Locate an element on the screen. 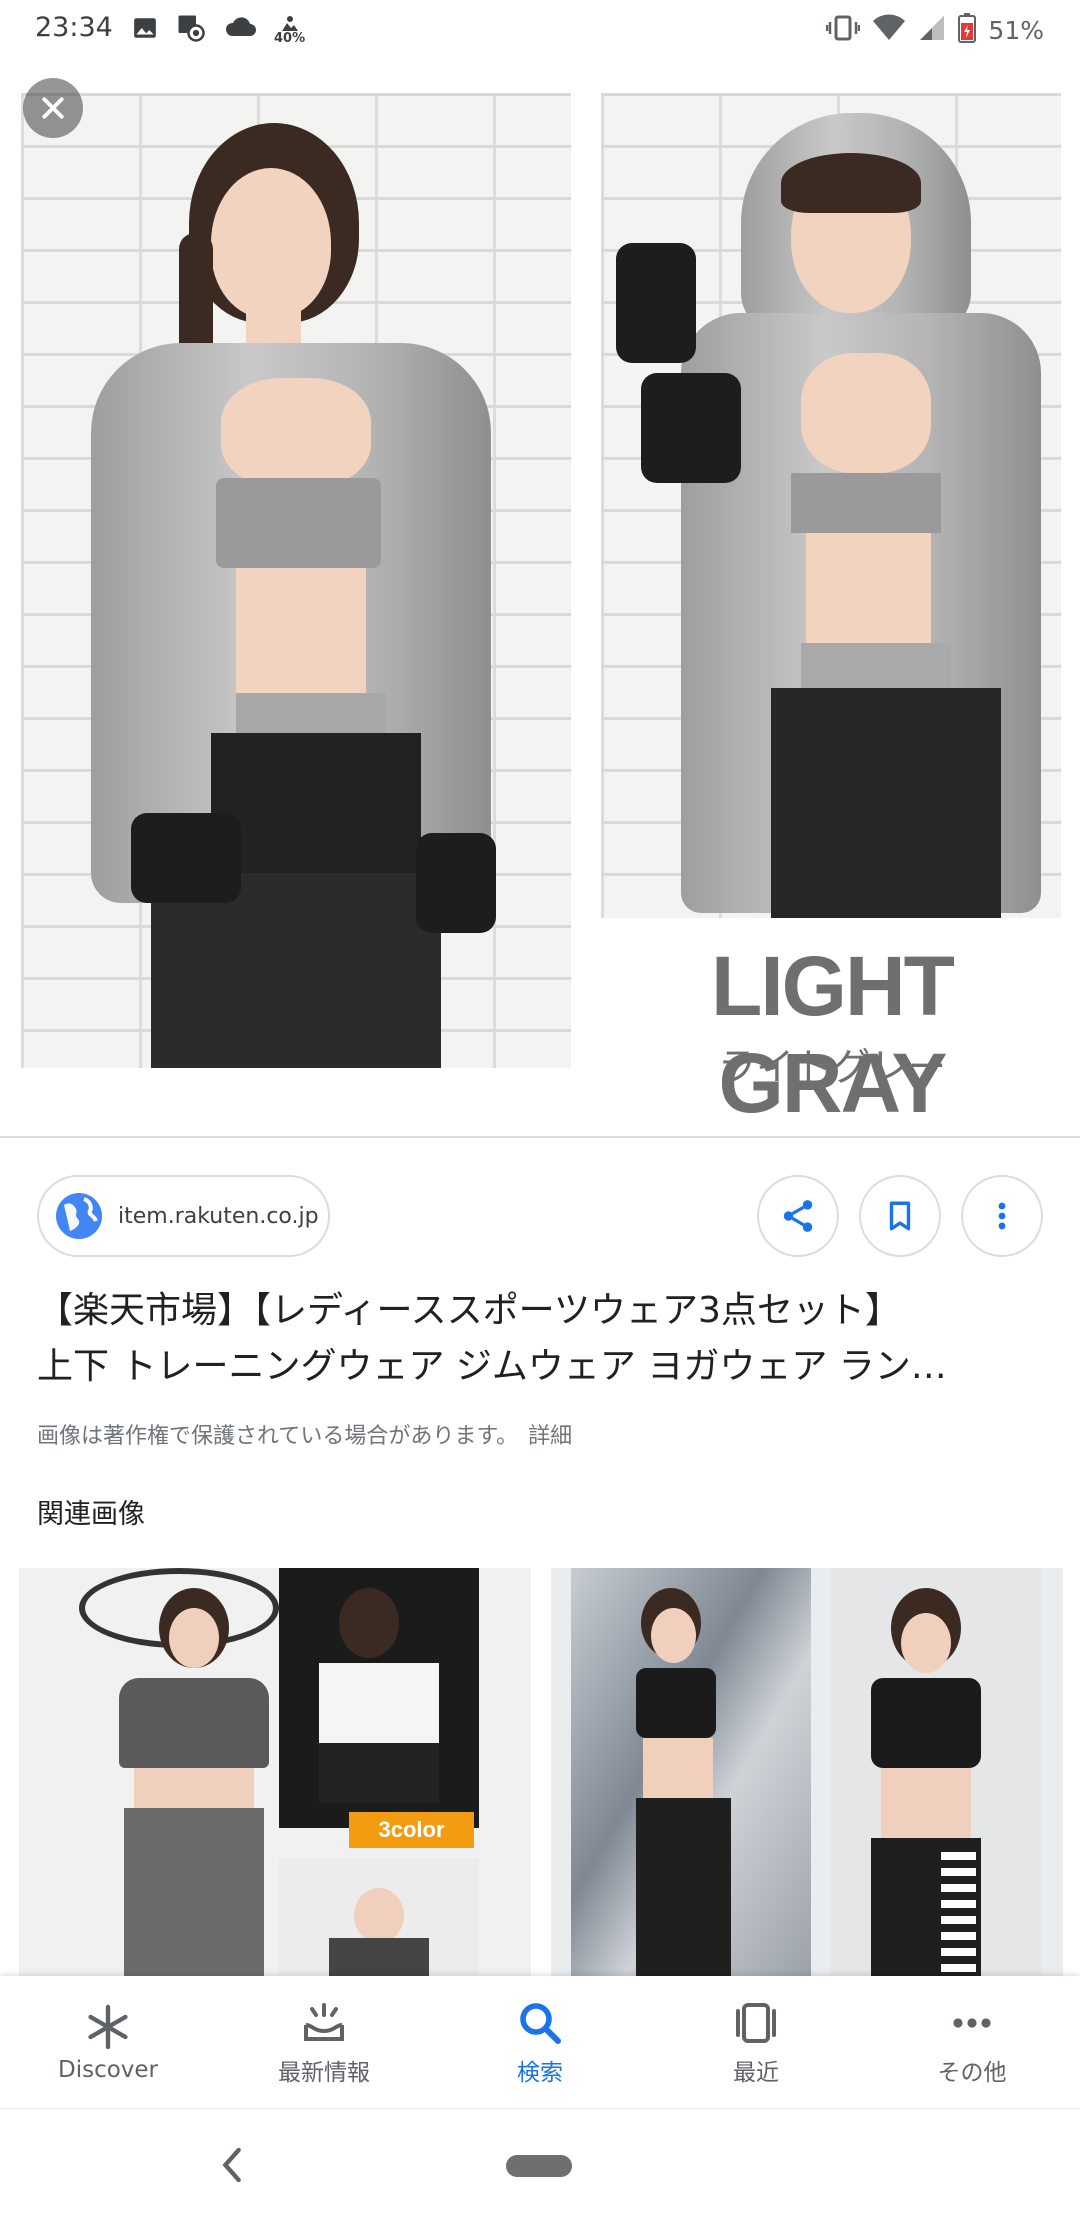 The width and height of the screenshot is (1080, 2221). related-image-1: 3color is located at coordinates (275, 1772).